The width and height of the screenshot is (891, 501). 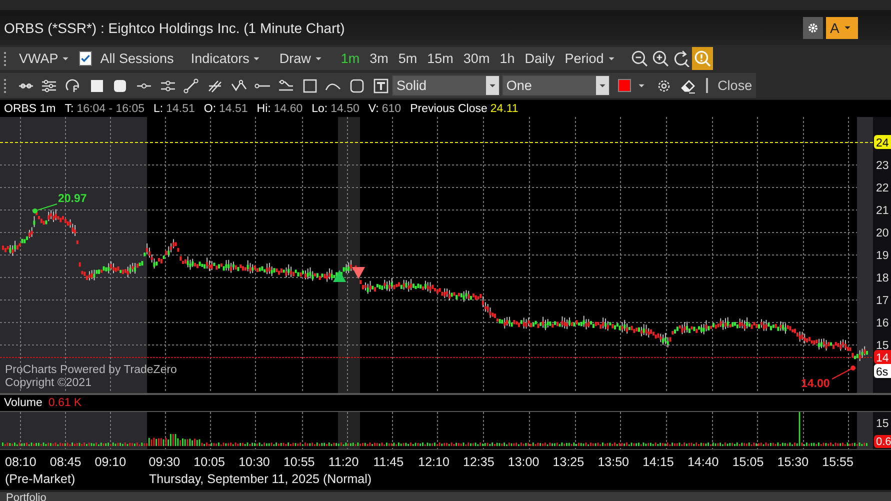 What do you see at coordinates (110, 108) in the screenshot?
I see `field-value: 16:04 - 16:05` at bounding box center [110, 108].